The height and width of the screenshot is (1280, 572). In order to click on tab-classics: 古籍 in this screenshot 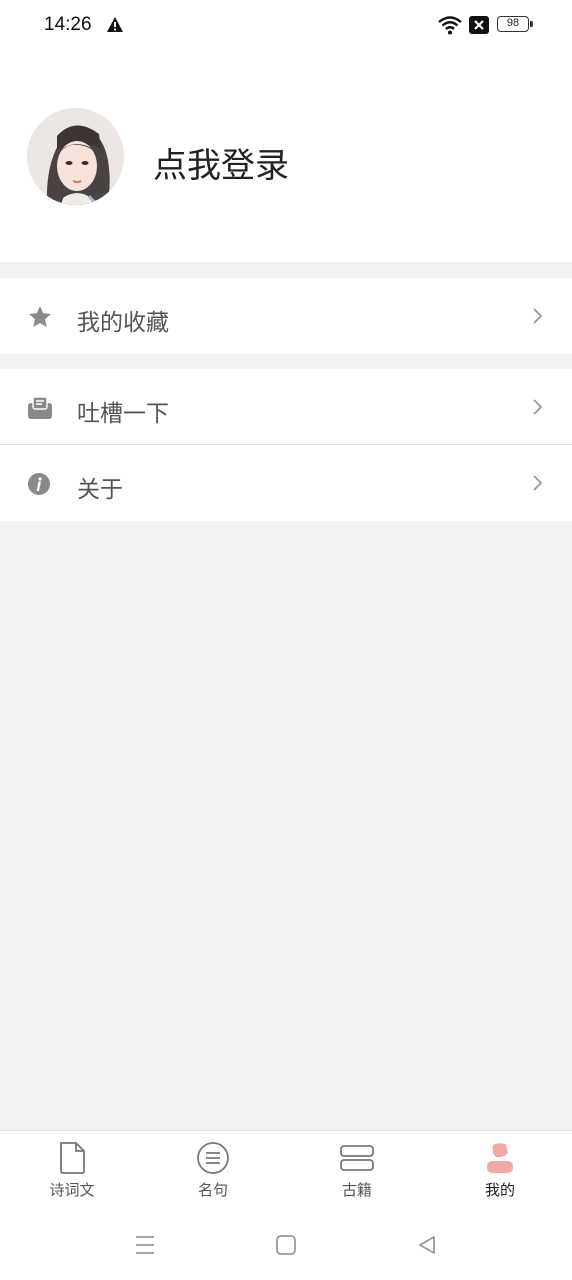, I will do `click(357, 1176)`.